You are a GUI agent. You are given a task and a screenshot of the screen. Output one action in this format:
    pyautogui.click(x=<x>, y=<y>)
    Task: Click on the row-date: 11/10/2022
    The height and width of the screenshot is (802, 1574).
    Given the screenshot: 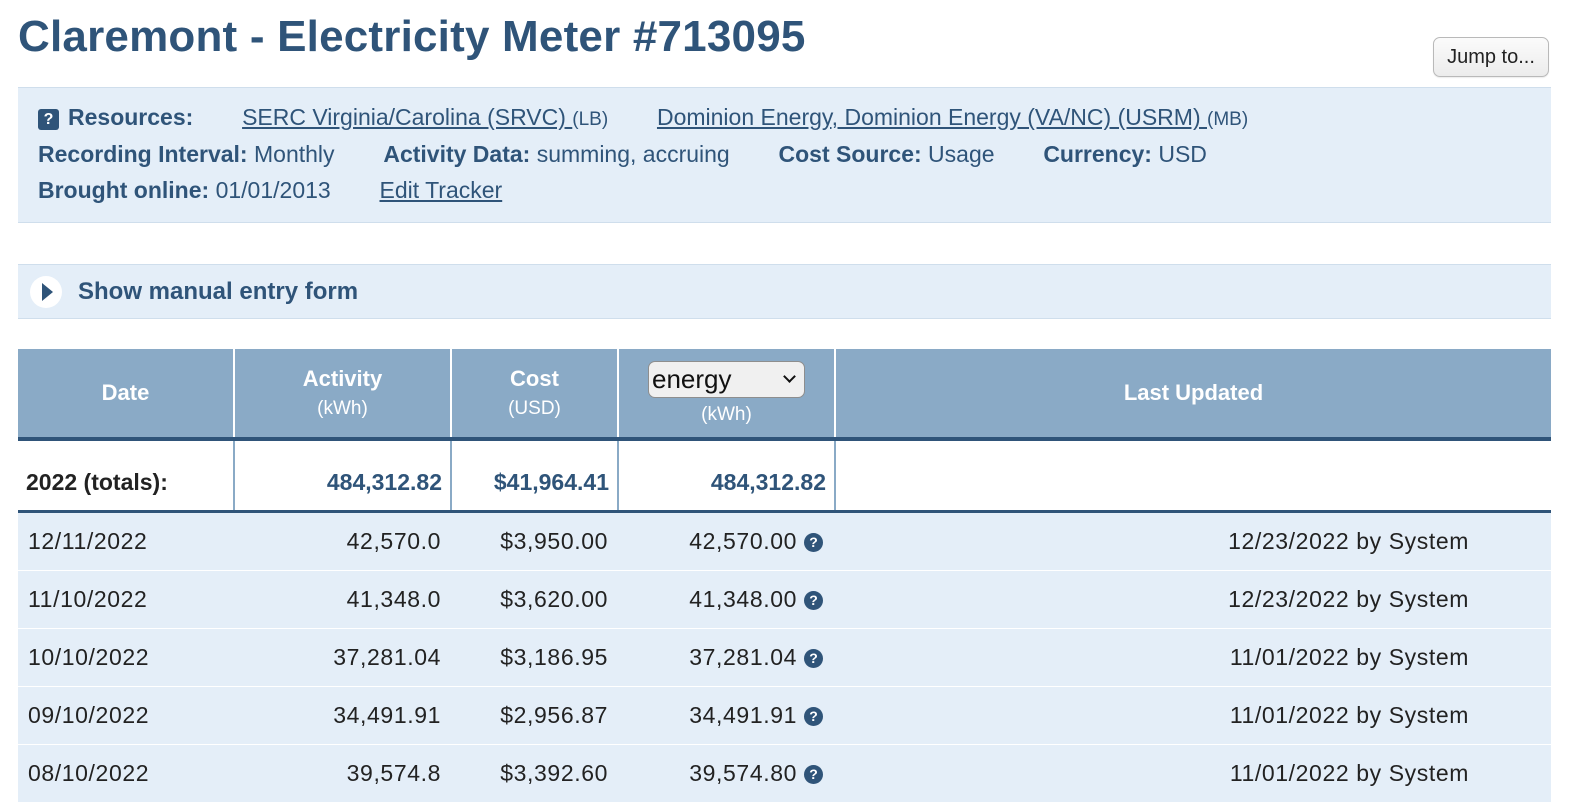 What is the action you would take?
    pyautogui.click(x=126, y=599)
    